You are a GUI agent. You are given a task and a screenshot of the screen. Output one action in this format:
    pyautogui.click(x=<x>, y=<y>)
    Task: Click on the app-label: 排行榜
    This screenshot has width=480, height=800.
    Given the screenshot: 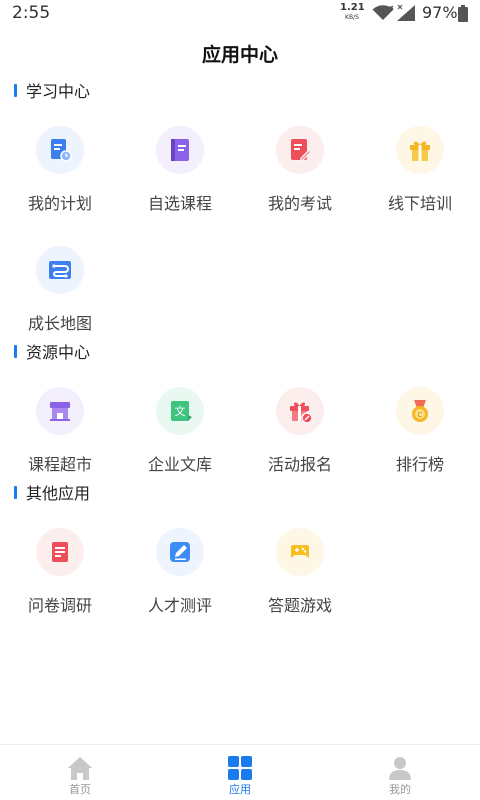 What is the action you would take?
    pyautogui.click(x=419, y=464)
    